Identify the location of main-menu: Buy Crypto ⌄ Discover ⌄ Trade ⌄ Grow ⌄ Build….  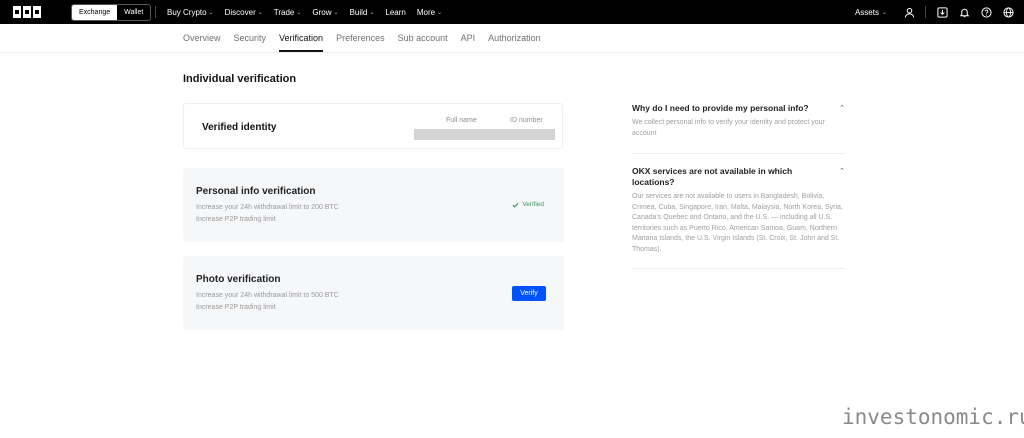
(304, 12).